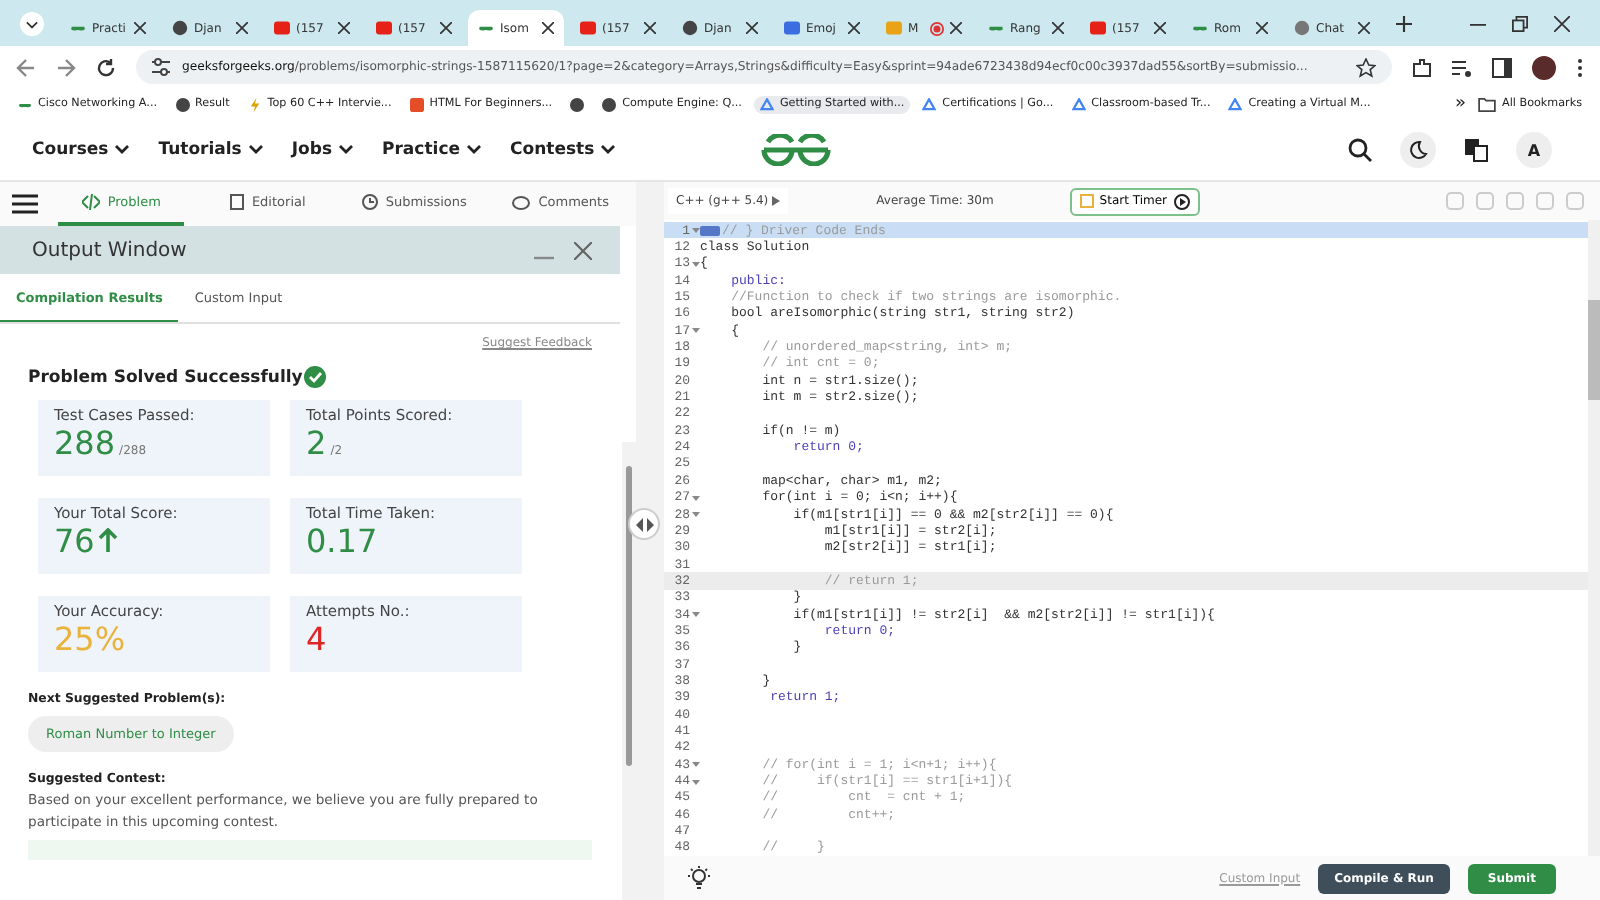 This screenshot has width=1600, height=900. What do you see at coordinates (563, 150) in the screenshot?
I see `nav-menu: Contests` at bounding box center [563, 150].